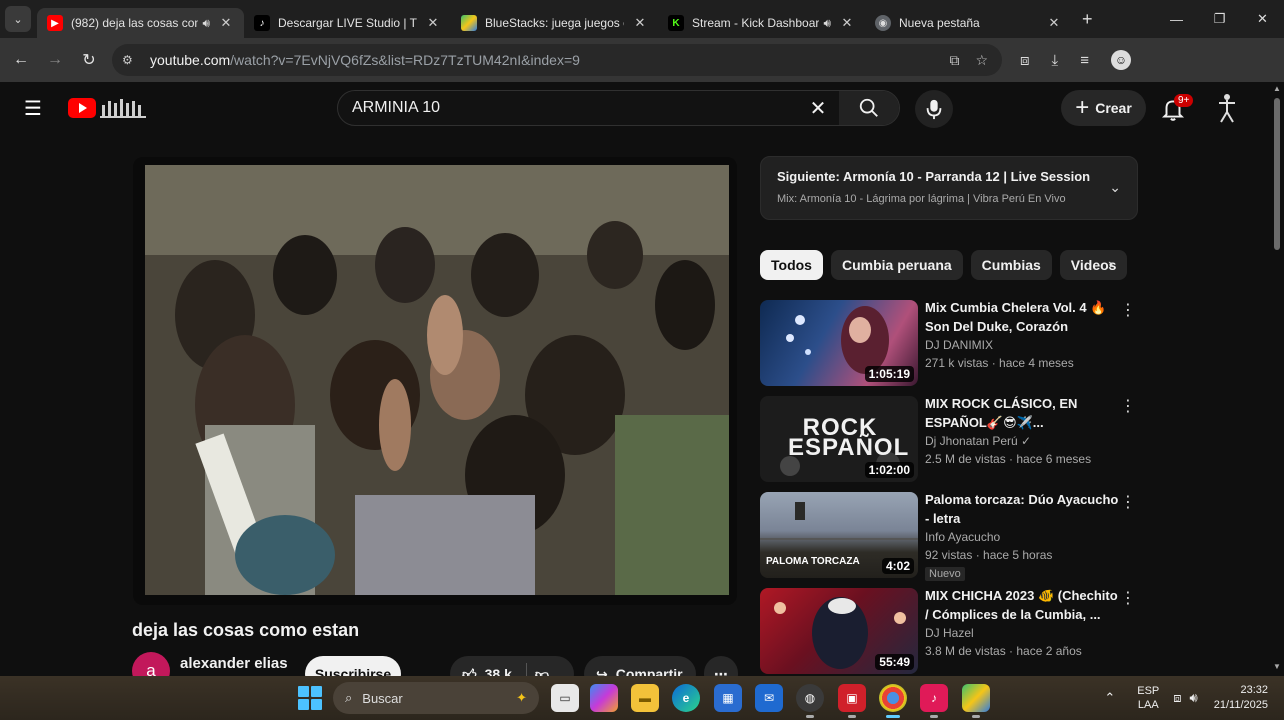 The width and height of the screenshot is (1284, 720). Describe the element at coordinates (1022, 633) in the screenshot. I see `recommendation-channel: DJ Hazel` at that location.